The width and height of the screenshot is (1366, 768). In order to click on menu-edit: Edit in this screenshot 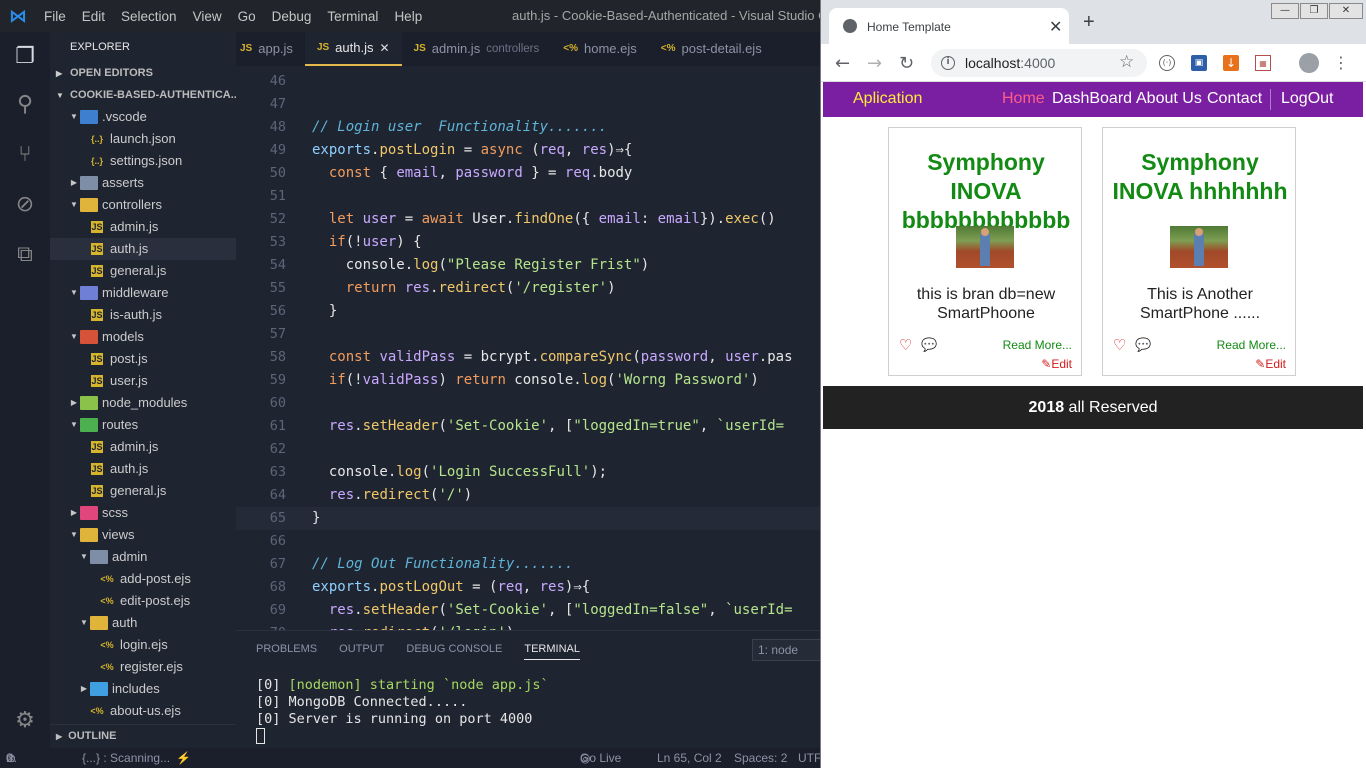, I will do `click(93, 16)`.